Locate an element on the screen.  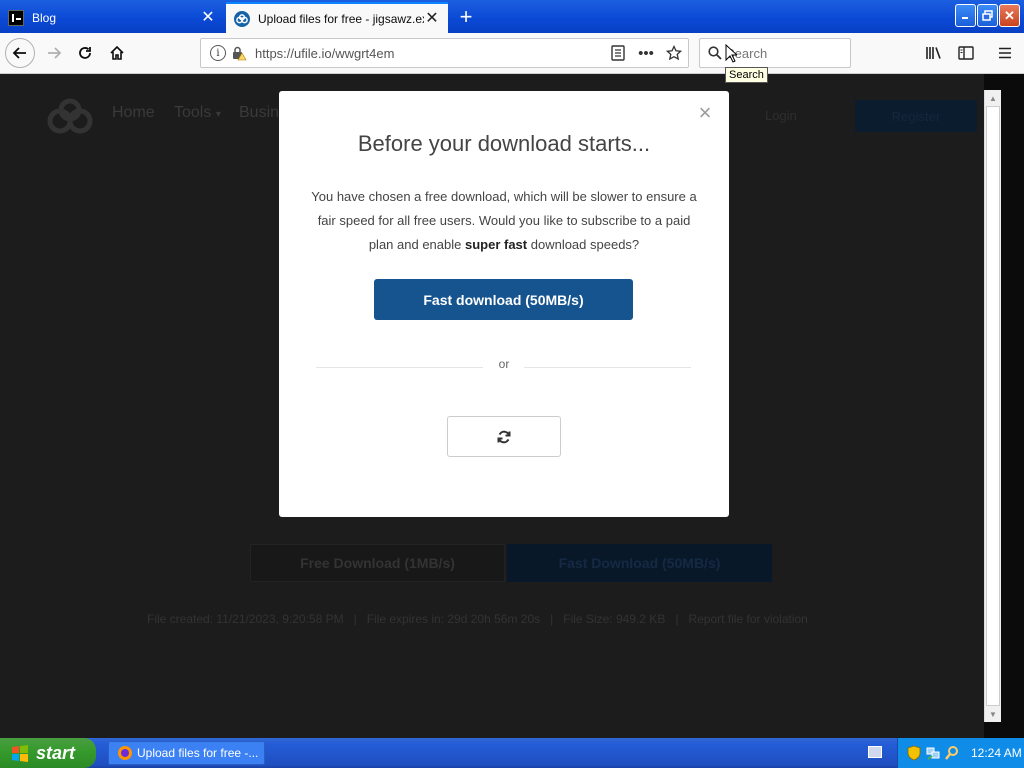
arrow-right-icon is located at coordinates (55, 53).